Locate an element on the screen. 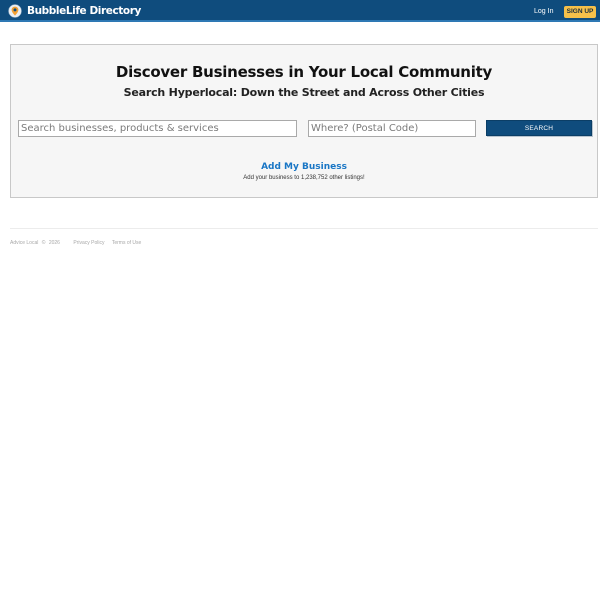 This screenshot has width=600, height=600. brand-home-link: BubbleLife Directory is located at coordinates (74, 11).